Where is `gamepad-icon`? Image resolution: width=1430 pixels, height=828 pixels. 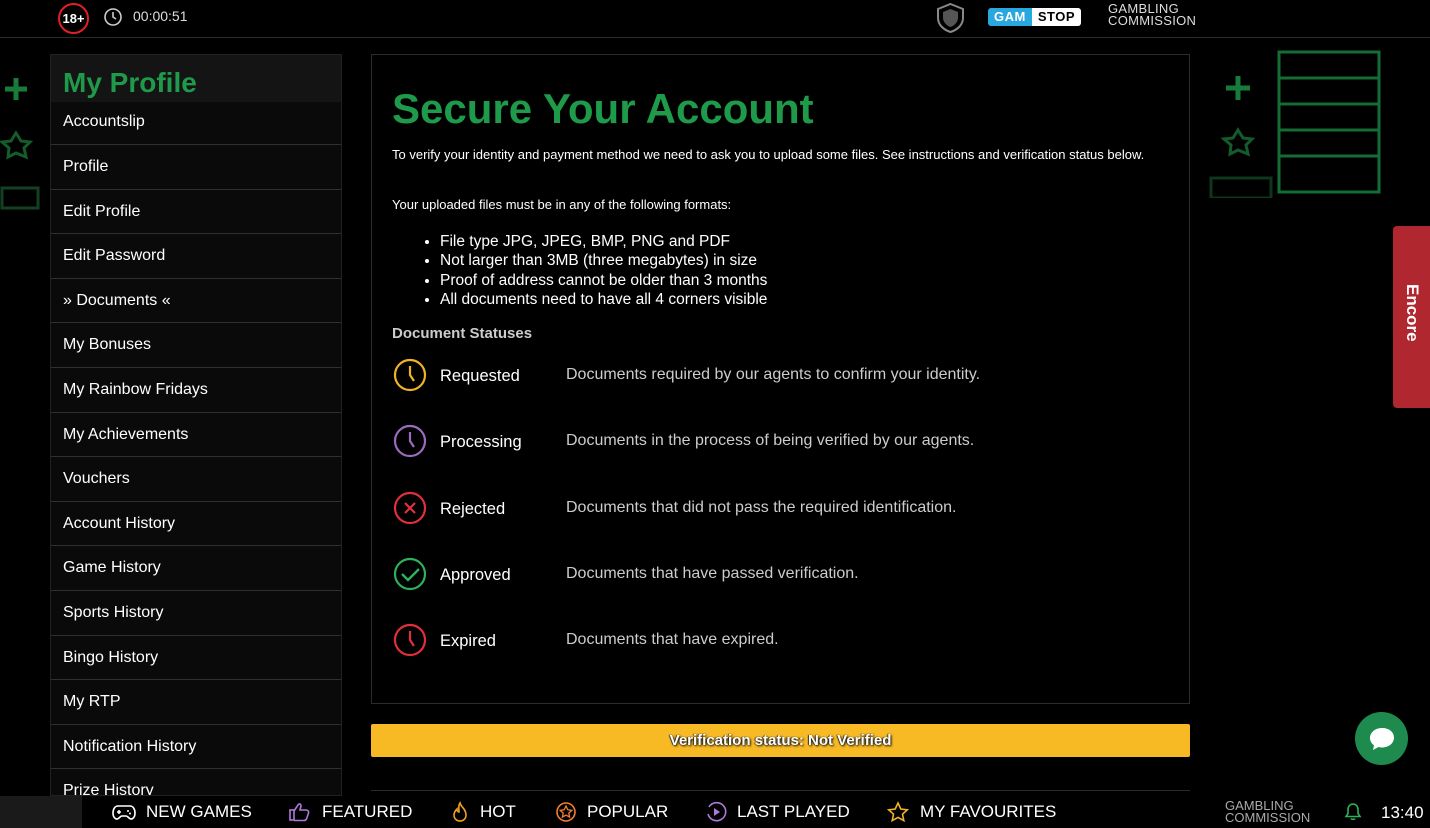
gamepad-icon is located at coordinates (124, 812).